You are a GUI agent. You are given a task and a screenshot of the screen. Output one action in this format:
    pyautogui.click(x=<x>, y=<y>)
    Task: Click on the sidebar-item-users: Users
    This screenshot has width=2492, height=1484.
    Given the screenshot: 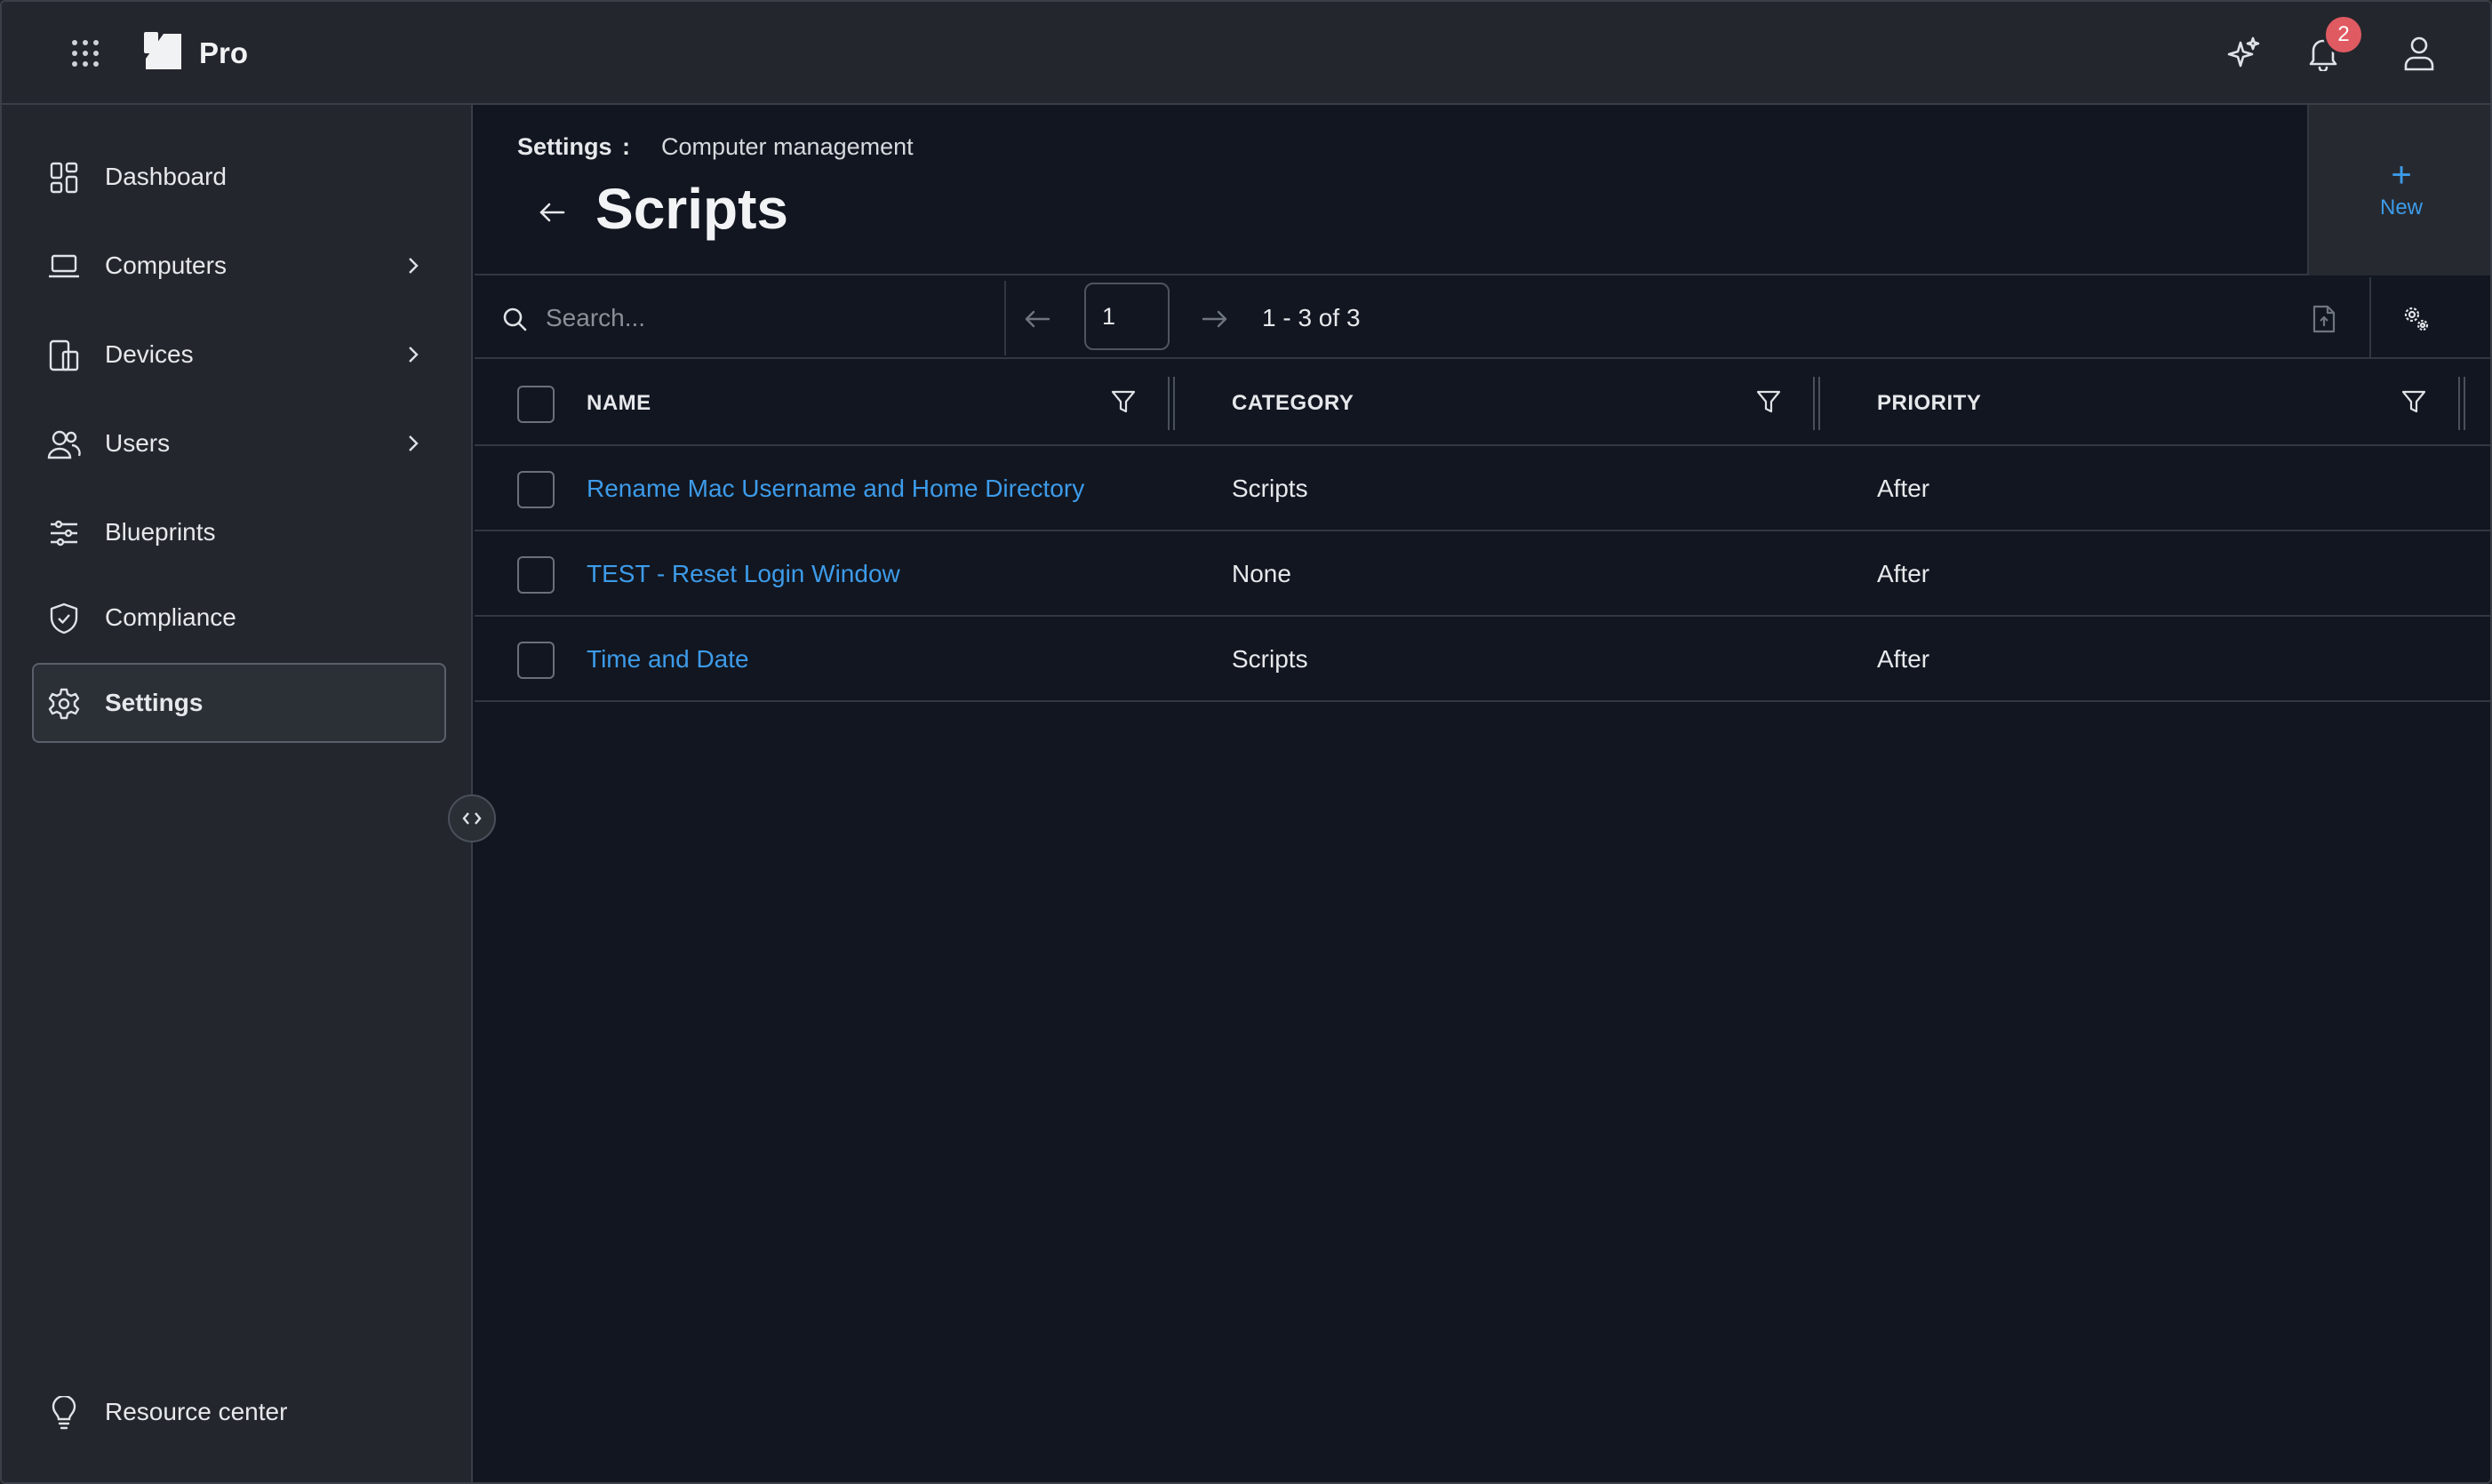 What is the action you would take?
    pyautogui.click(x=239, y=443)
    